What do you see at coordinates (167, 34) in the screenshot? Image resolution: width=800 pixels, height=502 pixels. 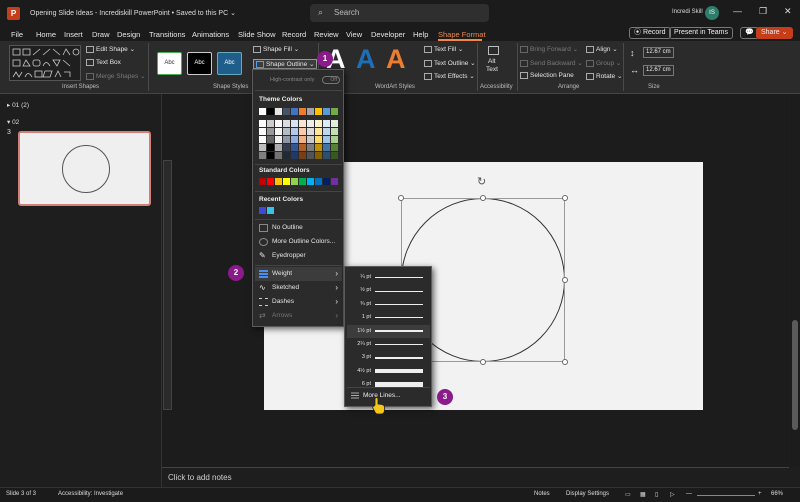 I see `tab-transitions: Transitions` at bounding box center [167, 34].